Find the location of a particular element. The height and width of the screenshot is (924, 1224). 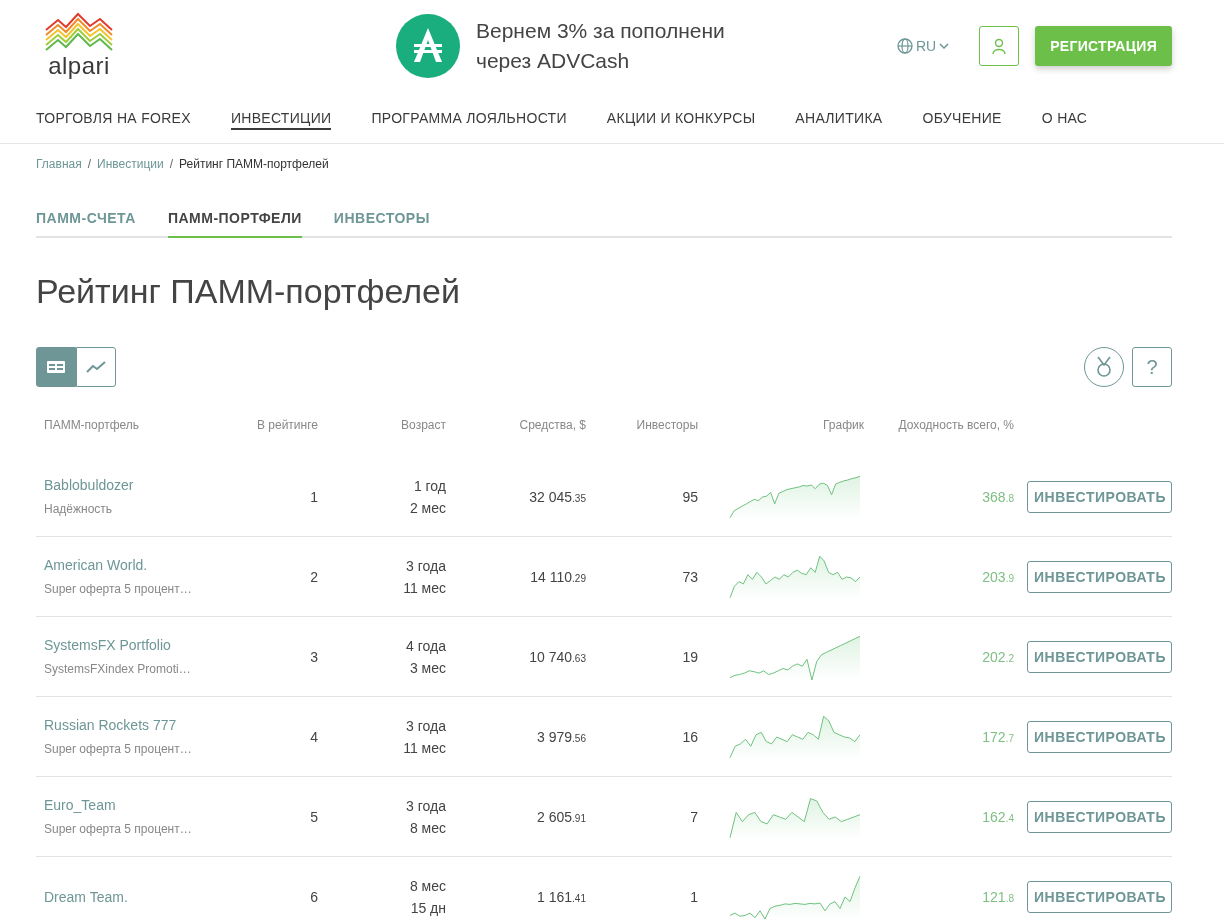

line-chart-icon is located at coordinates (96, 367).